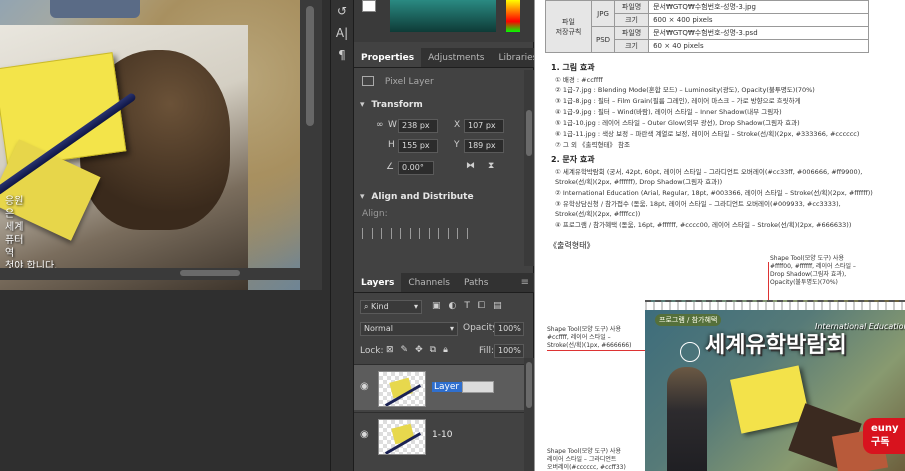  Describe the element at coordinates (405, 233) in the screenshot. I see `align-right-icon` at that location.